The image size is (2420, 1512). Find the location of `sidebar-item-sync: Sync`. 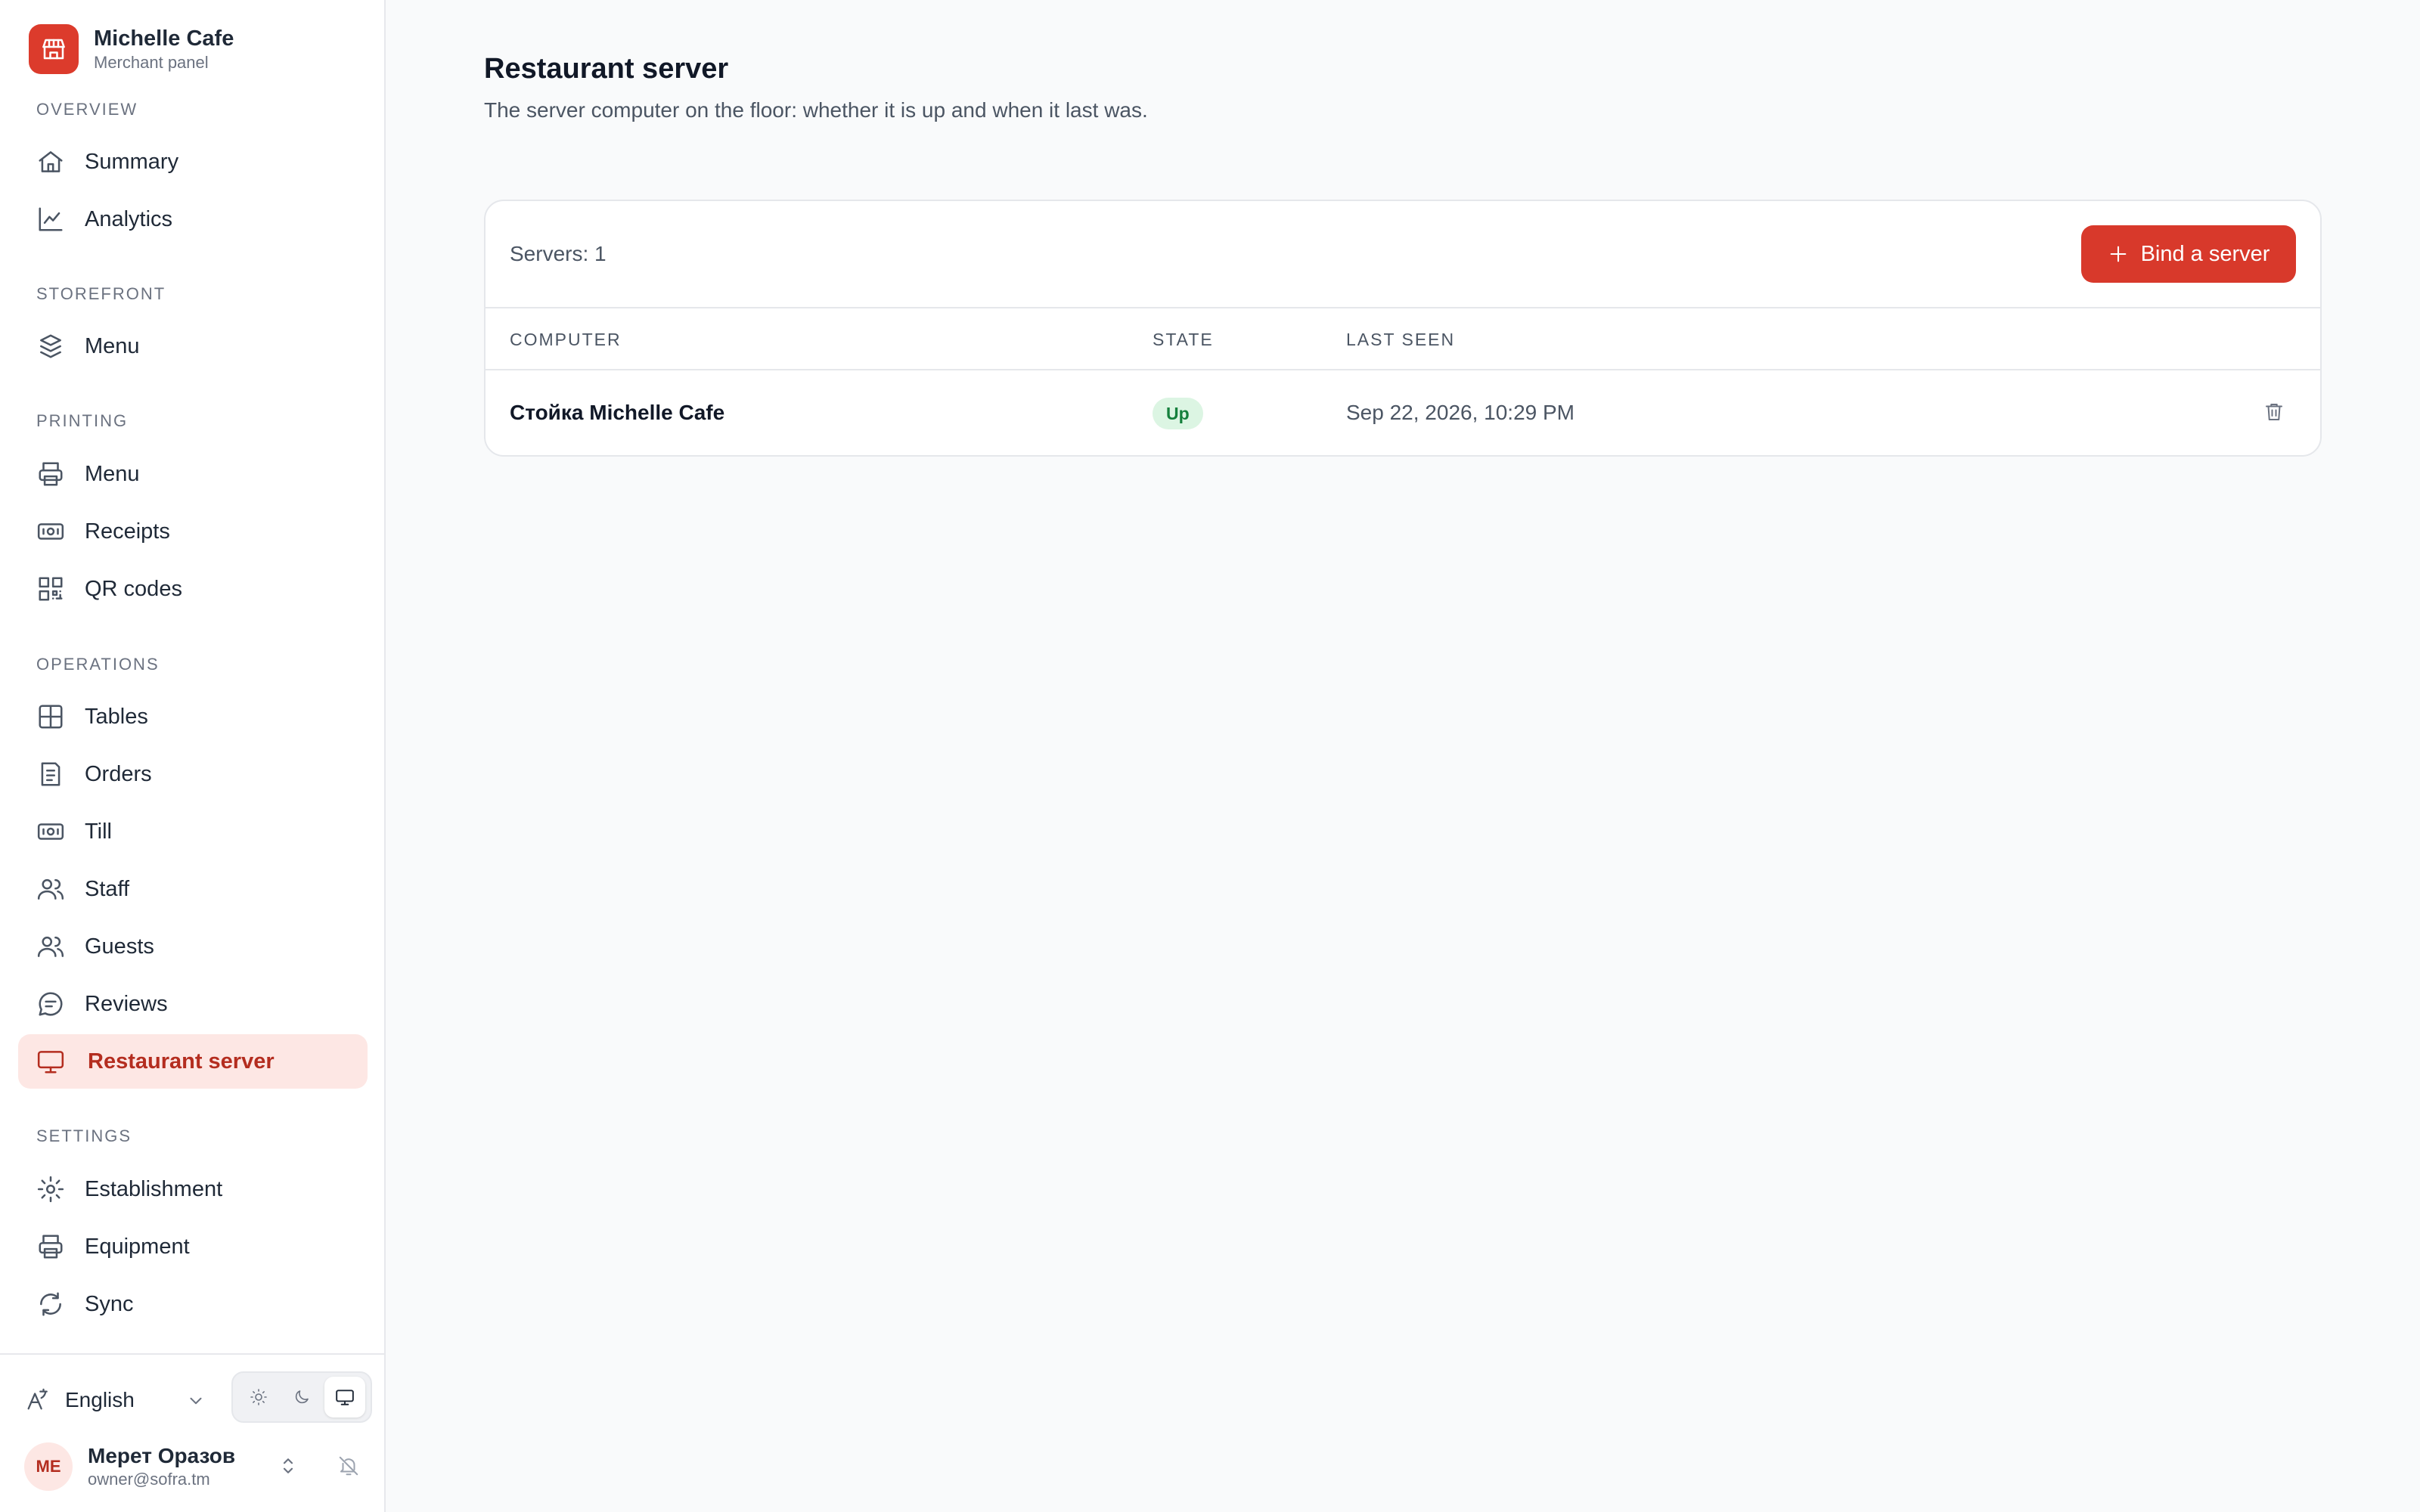

sidebar-item-sync: Sync is located at coordinates (193, 1304).